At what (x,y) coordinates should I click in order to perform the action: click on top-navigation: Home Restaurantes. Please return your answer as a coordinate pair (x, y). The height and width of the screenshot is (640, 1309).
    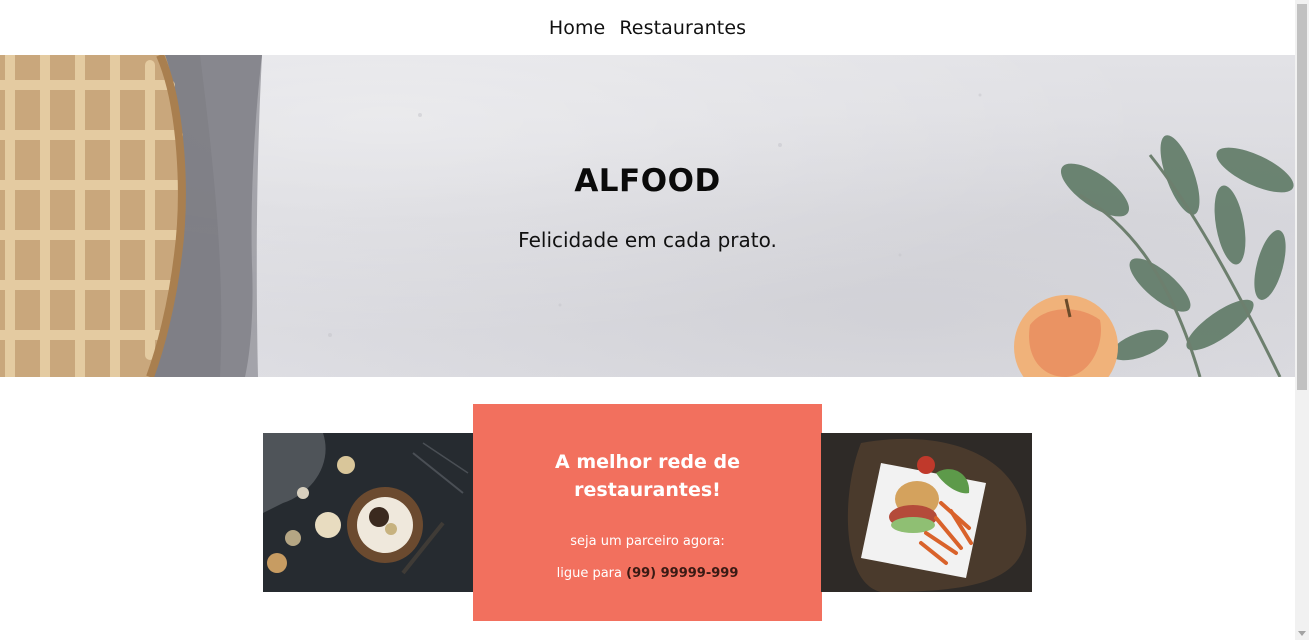
    Looking at the image, I should click on (647, 27).